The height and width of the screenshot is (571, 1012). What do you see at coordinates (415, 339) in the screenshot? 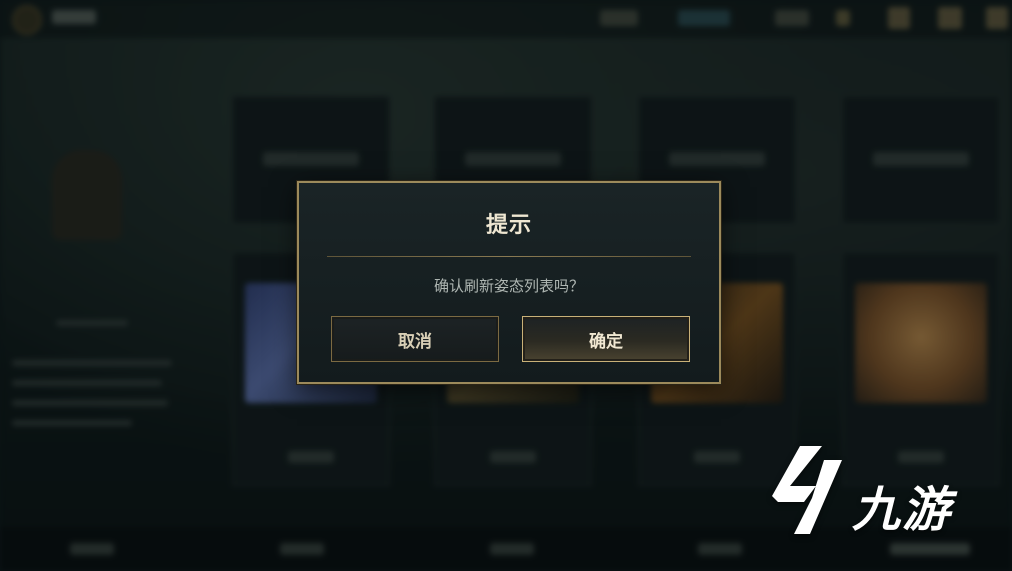
I see `cancel-button: 取消` at bounding box center [415, 339].